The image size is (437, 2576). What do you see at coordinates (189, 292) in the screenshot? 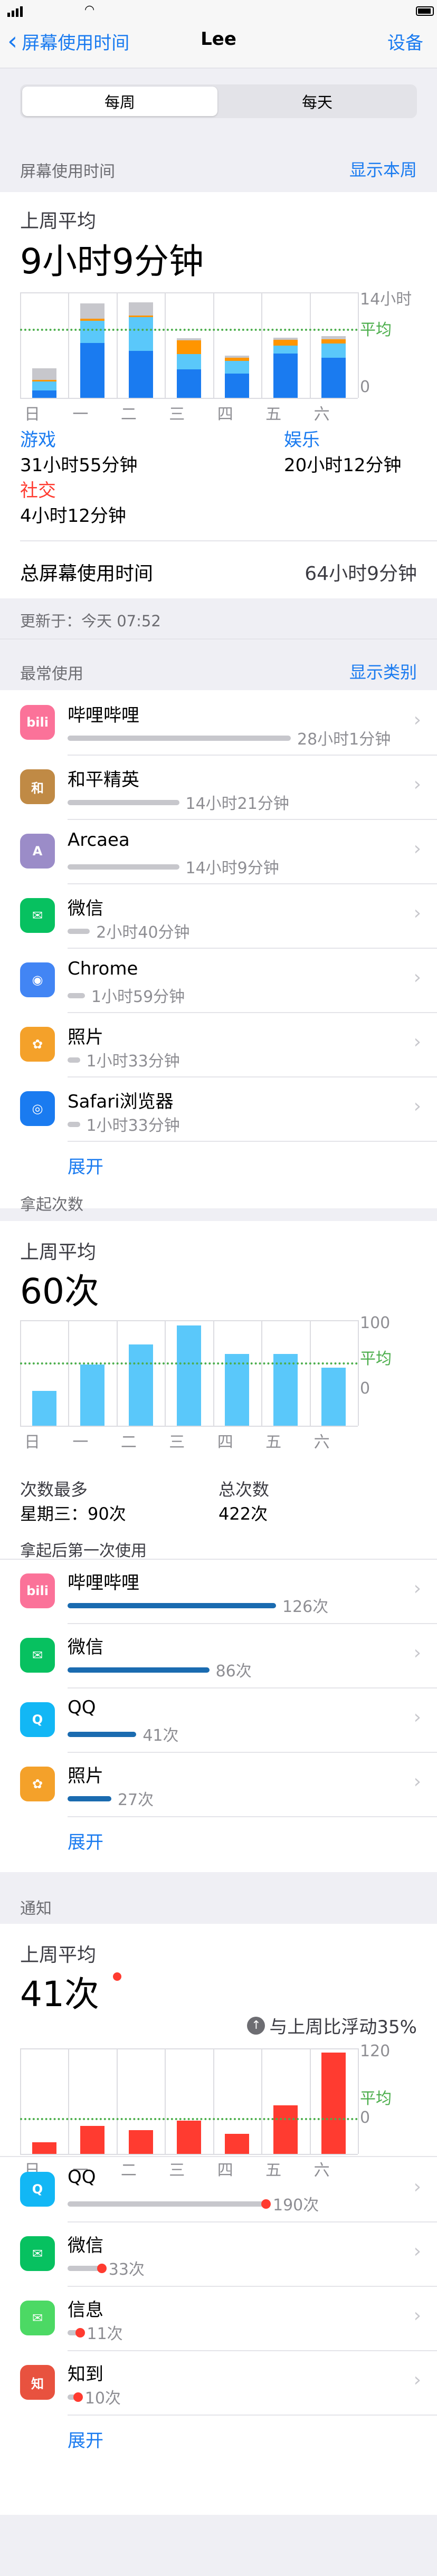
I see `screen_time-gridline-top` at bounding box center [189, 292].